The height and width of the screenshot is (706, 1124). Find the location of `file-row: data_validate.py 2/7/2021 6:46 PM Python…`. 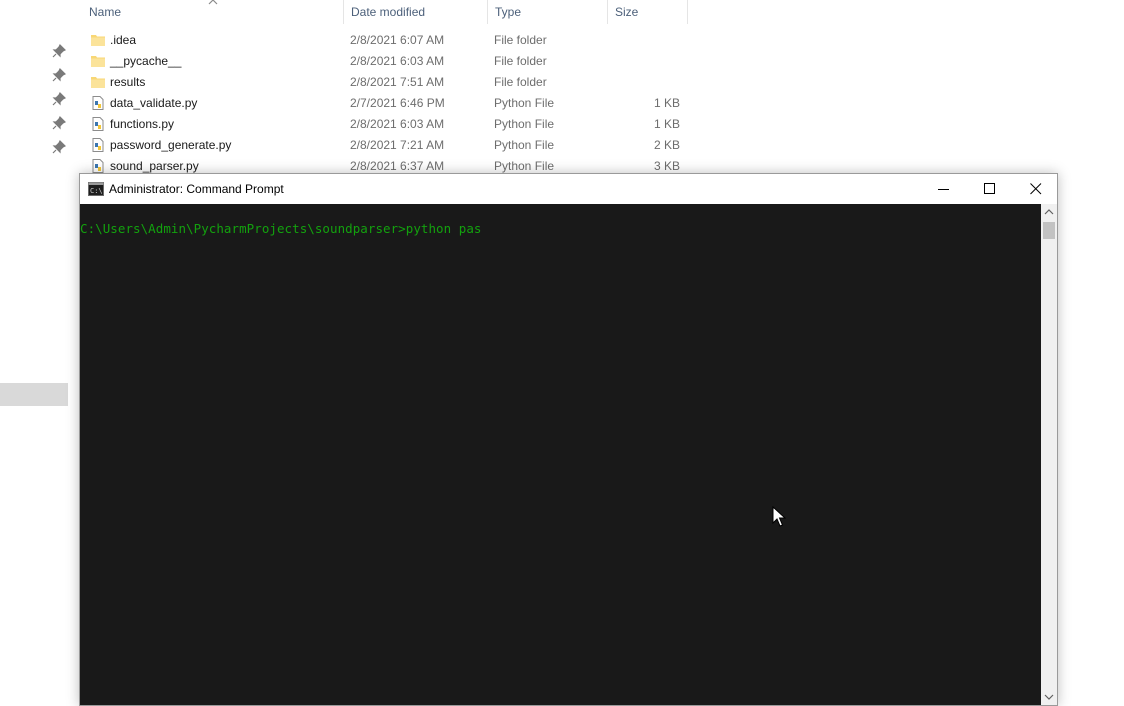

file-row: data_validate.py 2/7/2021 6:46 PM Python… is located at coordinates (387, 103).